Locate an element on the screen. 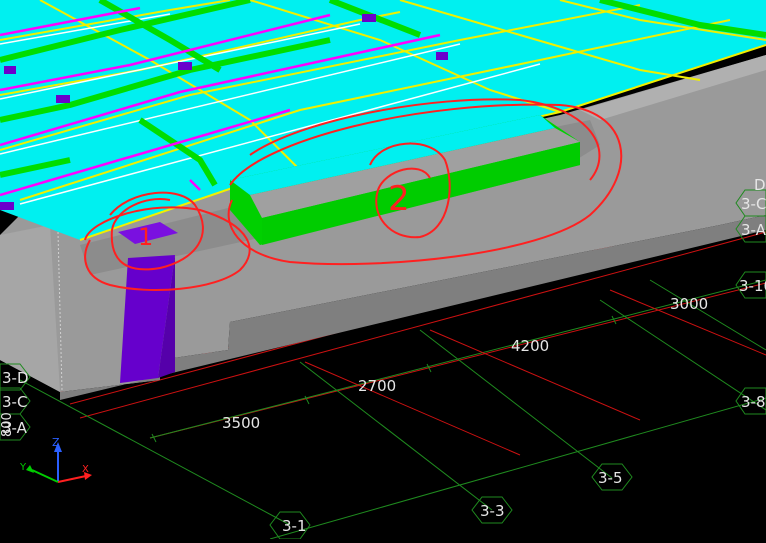  dimension-4200: 4200 is located at coordinates (530, 346).